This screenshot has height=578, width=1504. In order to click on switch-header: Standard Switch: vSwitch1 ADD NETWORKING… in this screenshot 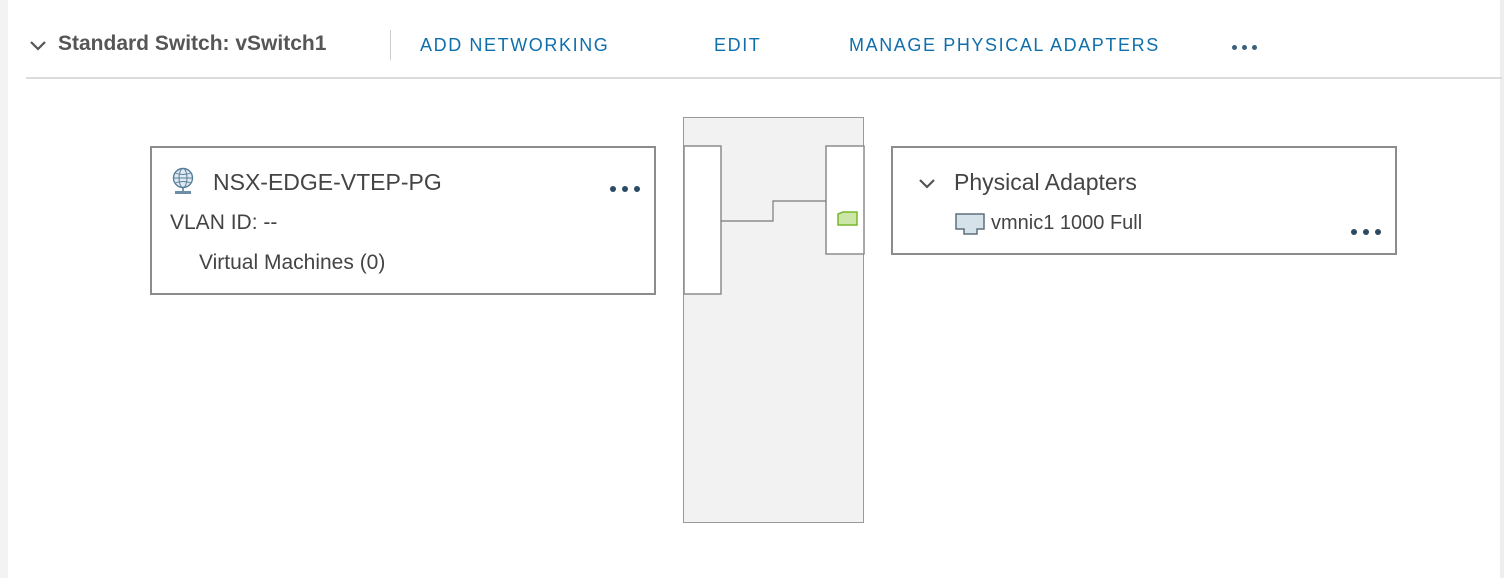, I will do `click(764, 39)`.